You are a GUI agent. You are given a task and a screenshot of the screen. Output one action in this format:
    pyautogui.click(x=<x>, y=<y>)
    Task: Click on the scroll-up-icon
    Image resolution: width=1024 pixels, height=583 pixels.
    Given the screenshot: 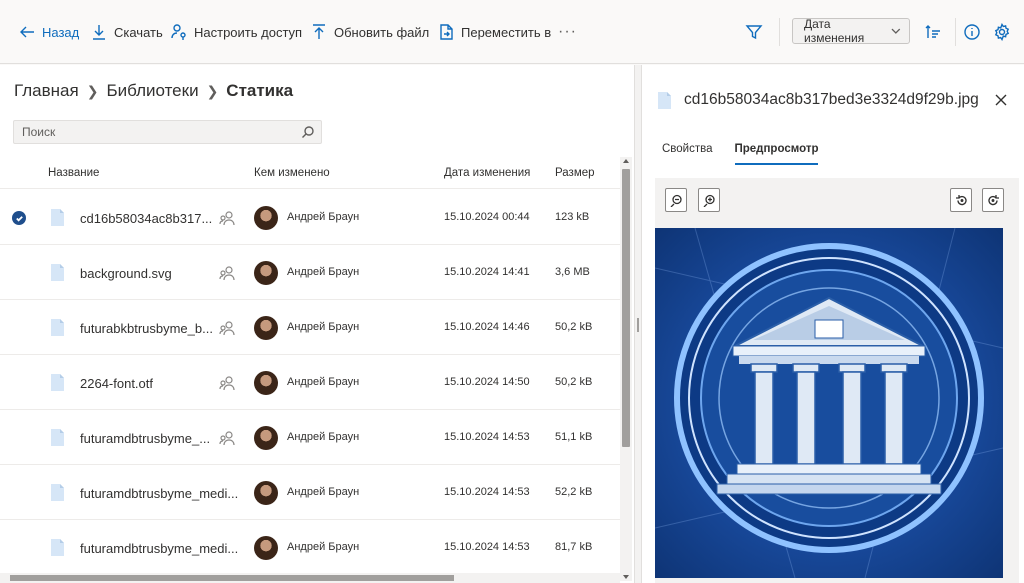 What is the action you would take?
    pyautogui.click(x=626, y=161)
    